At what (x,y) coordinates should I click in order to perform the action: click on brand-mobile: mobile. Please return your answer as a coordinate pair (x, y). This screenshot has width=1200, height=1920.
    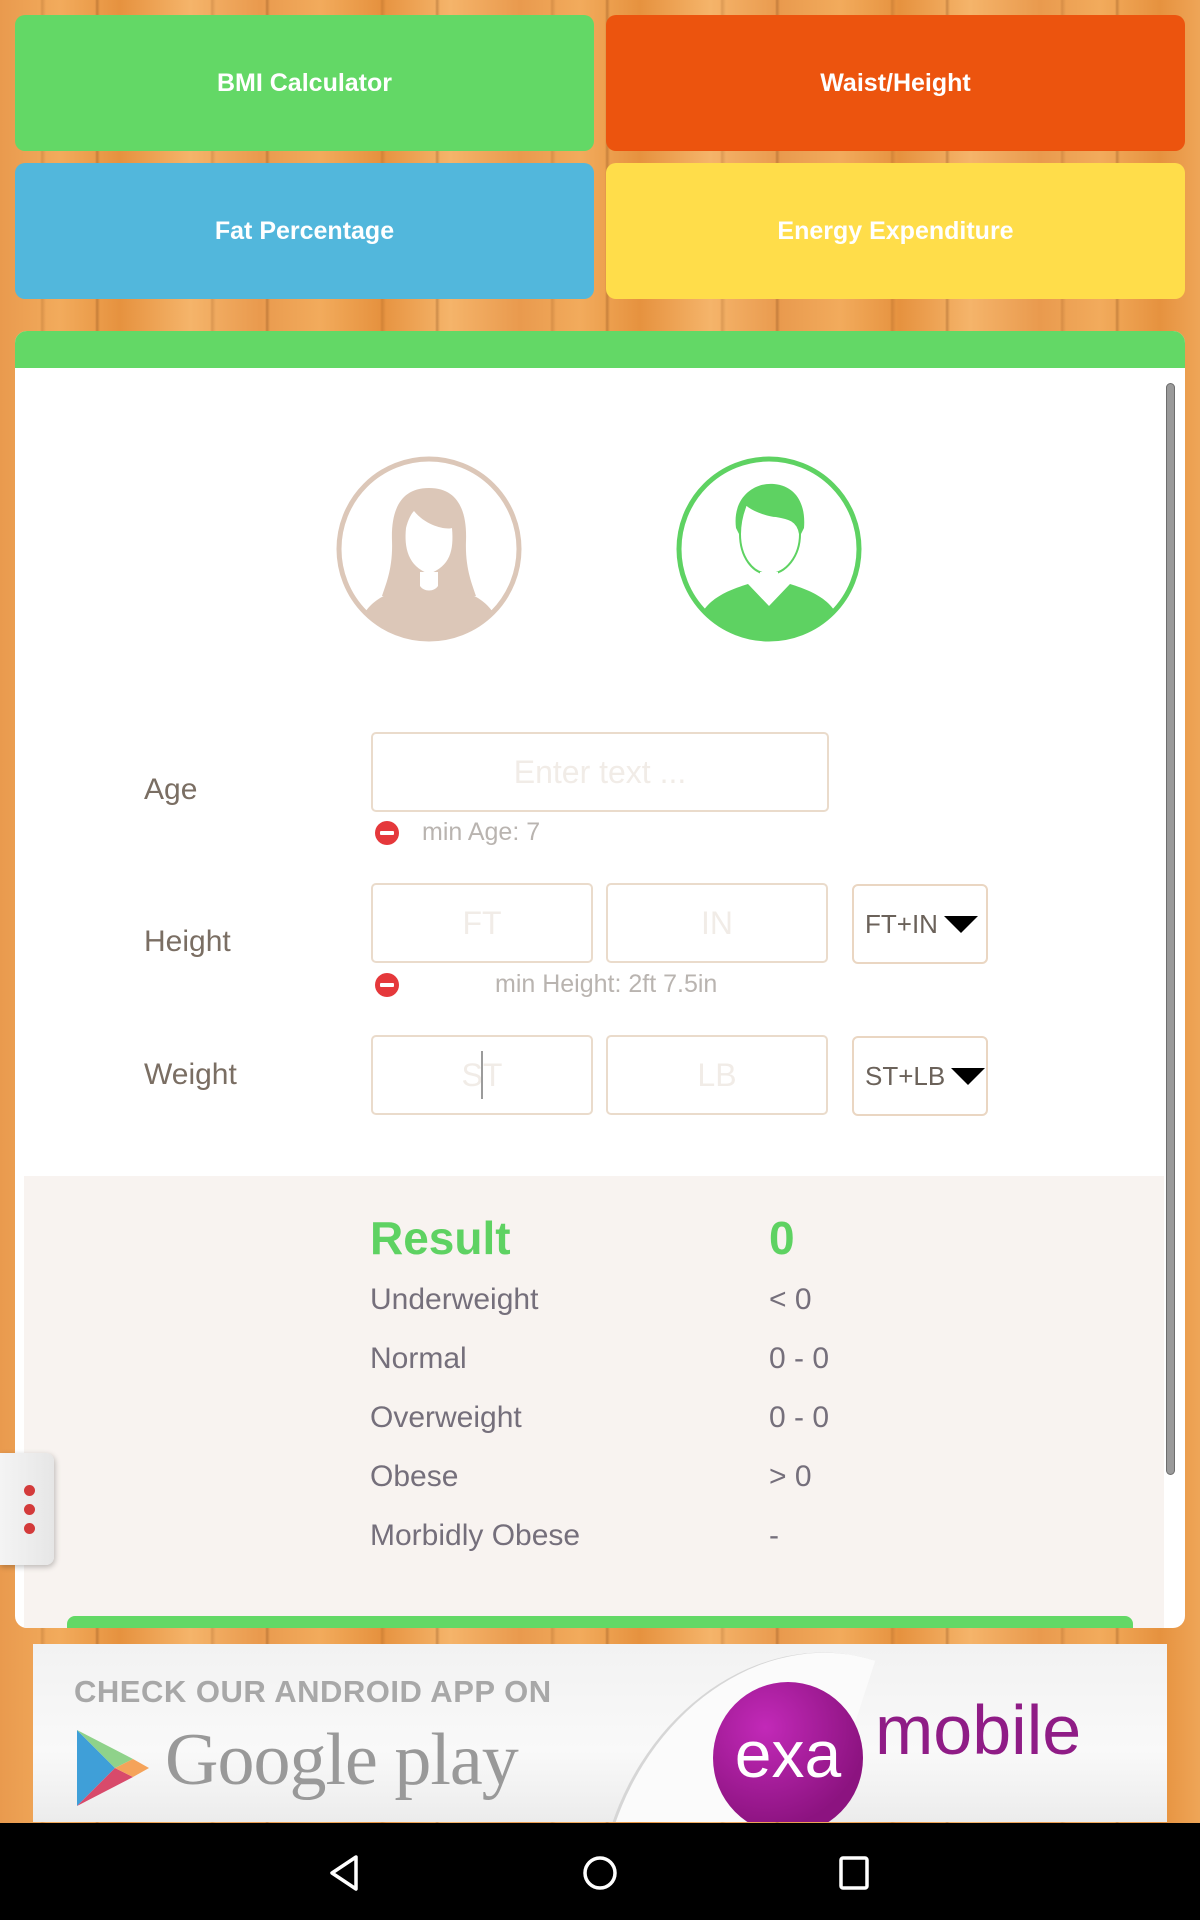
    Looking at the image, I should click on (978, 1730).